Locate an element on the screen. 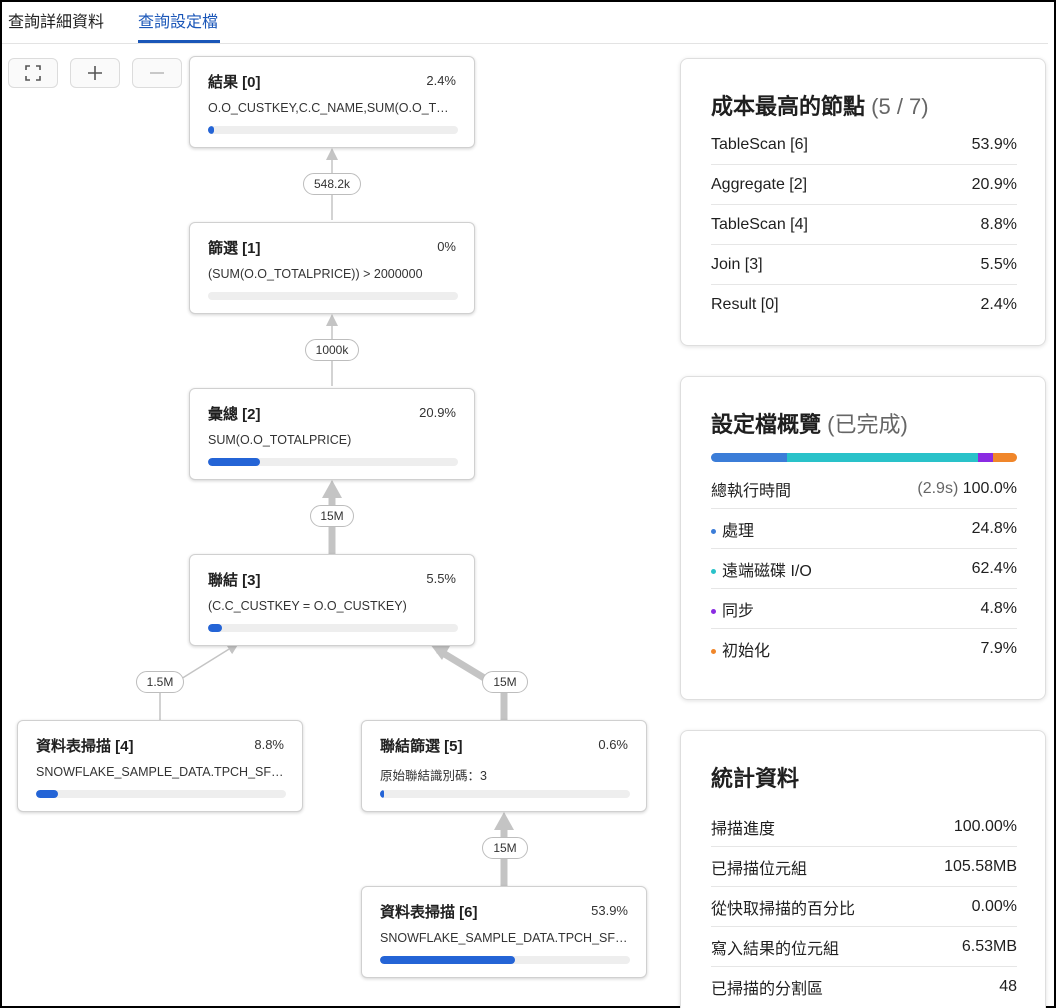 This screenshot has width=1056, height=1008. overview-item-value: 7.9% is located at coordinates (998, 648).